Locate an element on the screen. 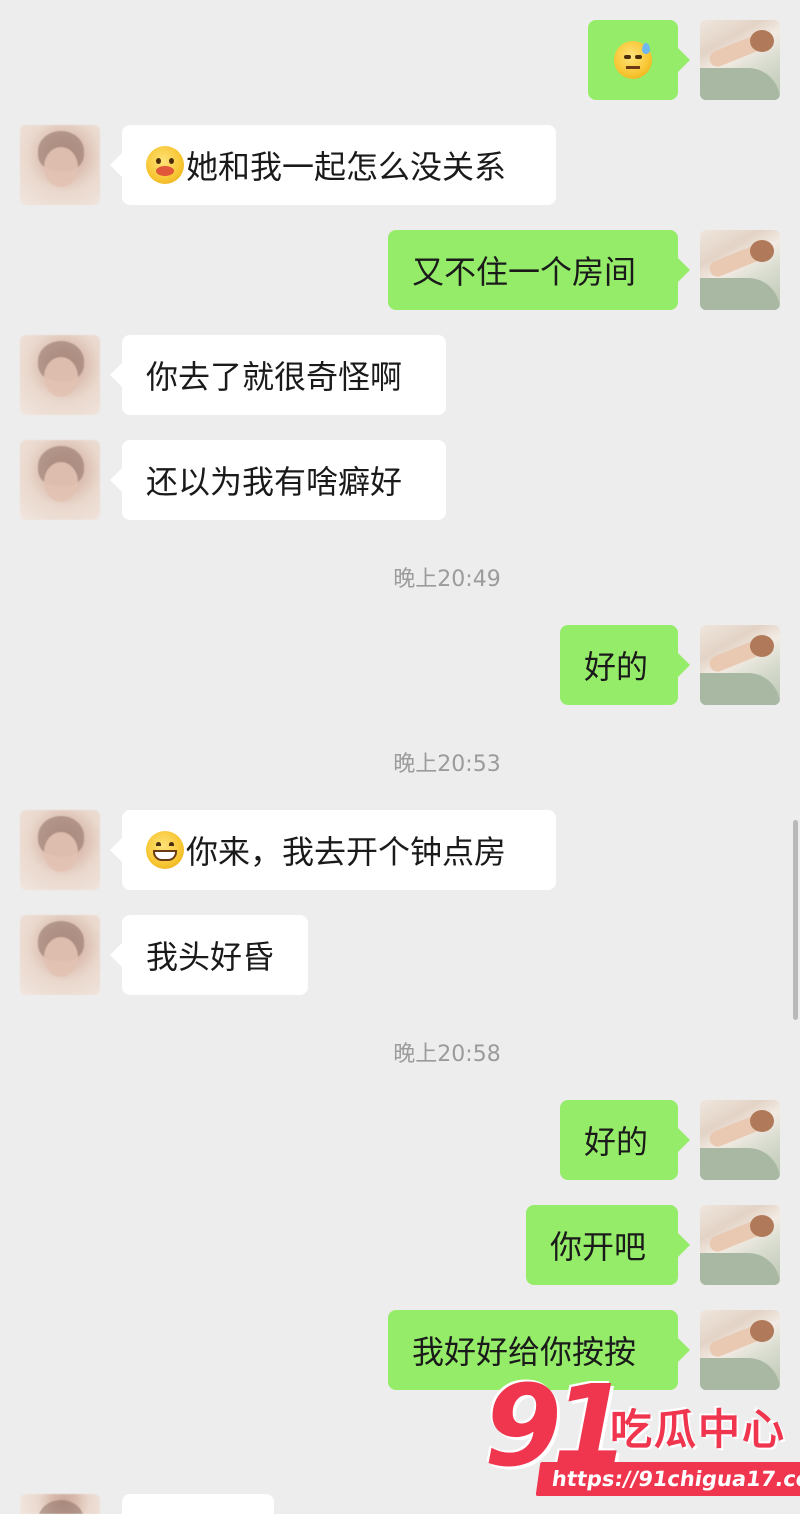 The height and width of the screenshot is (1514, 800). timestamp: 晚上20:58 is located at coordinates (447, 1054).